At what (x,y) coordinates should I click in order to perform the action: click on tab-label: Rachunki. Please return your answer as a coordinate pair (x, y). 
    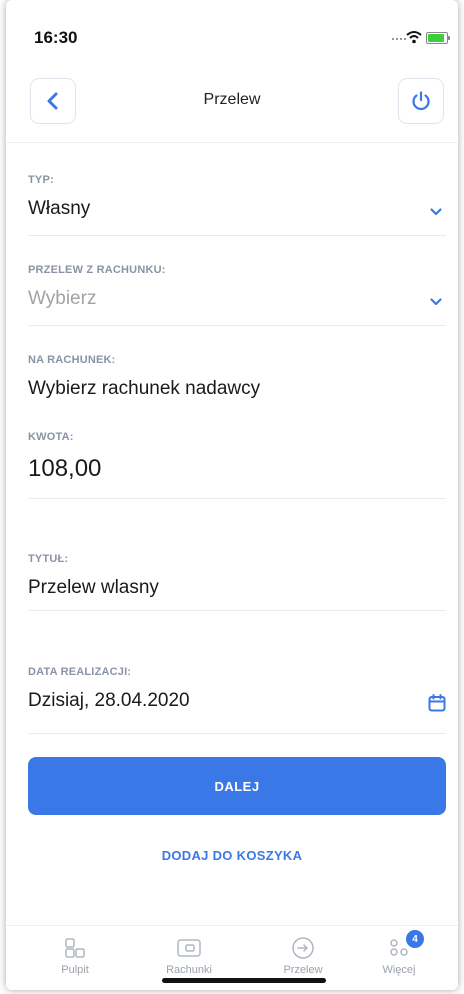
    Looking at the image, I should click on (189, 970).